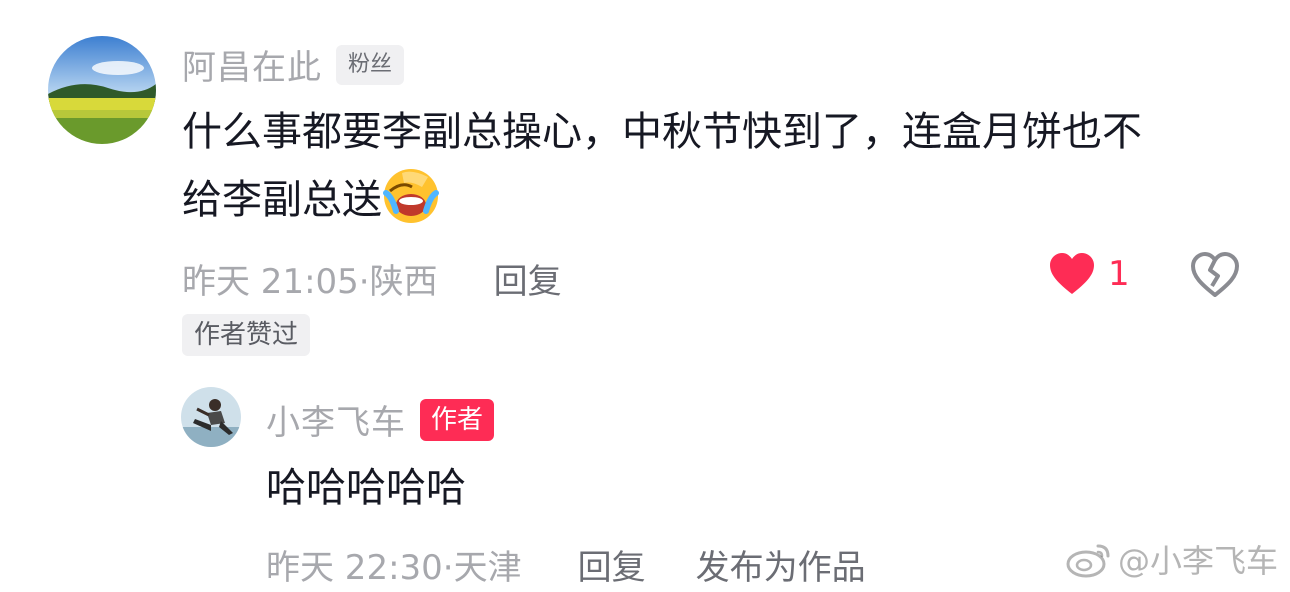 This screenshot has width=1290, height=592. What do you see at coordinates (487, 568) in the screenshot?
I see `reply-location: 天津` at bounding box center [487, 568].